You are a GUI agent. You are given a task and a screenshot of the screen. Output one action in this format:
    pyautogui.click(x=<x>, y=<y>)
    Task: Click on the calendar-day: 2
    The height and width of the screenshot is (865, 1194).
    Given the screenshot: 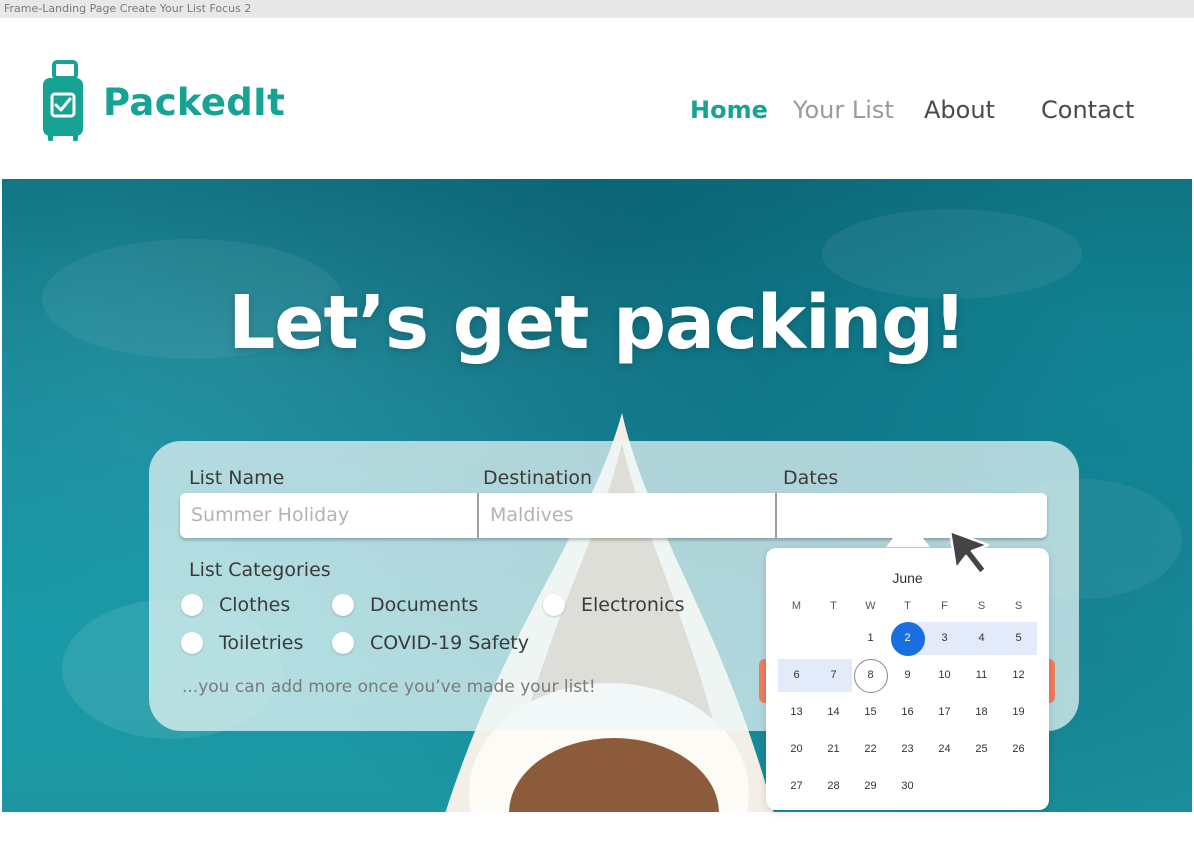 What is the action you would take?
    pyautogui.click(x=907, y=638)
    